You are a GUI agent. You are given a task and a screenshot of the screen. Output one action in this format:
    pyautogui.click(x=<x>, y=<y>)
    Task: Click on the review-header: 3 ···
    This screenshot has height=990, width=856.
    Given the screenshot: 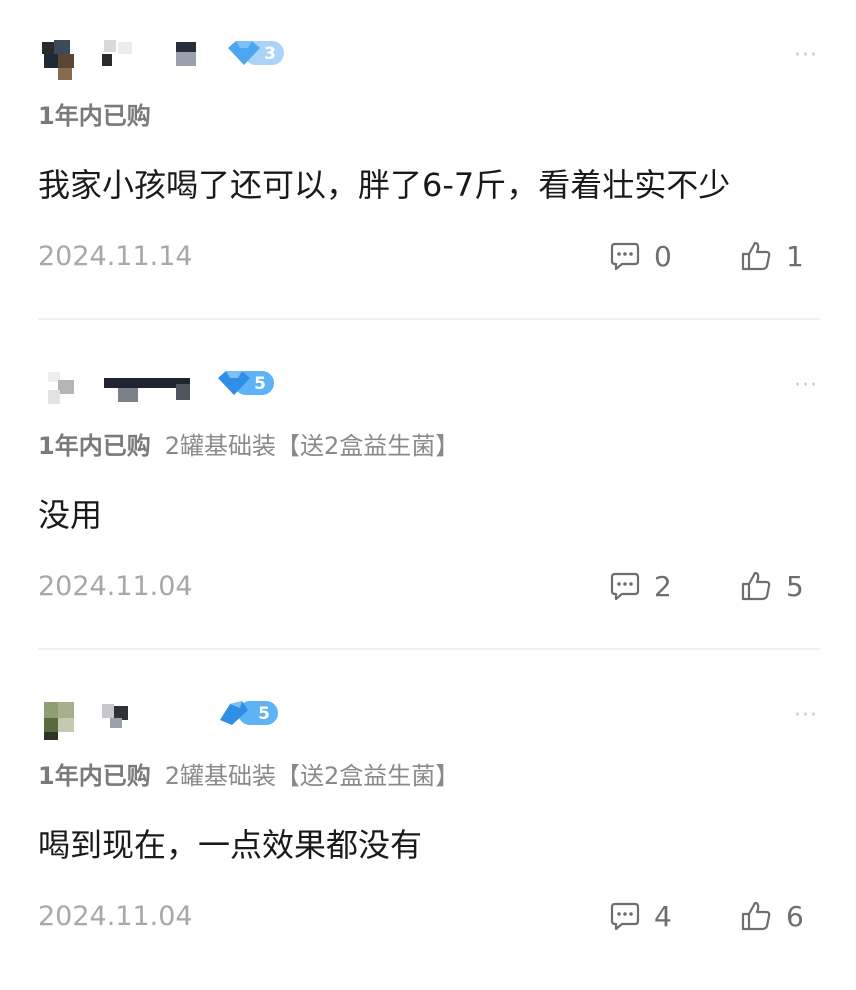 What is the action you would take?
    pyautogui.click(x=428, y=58)
    